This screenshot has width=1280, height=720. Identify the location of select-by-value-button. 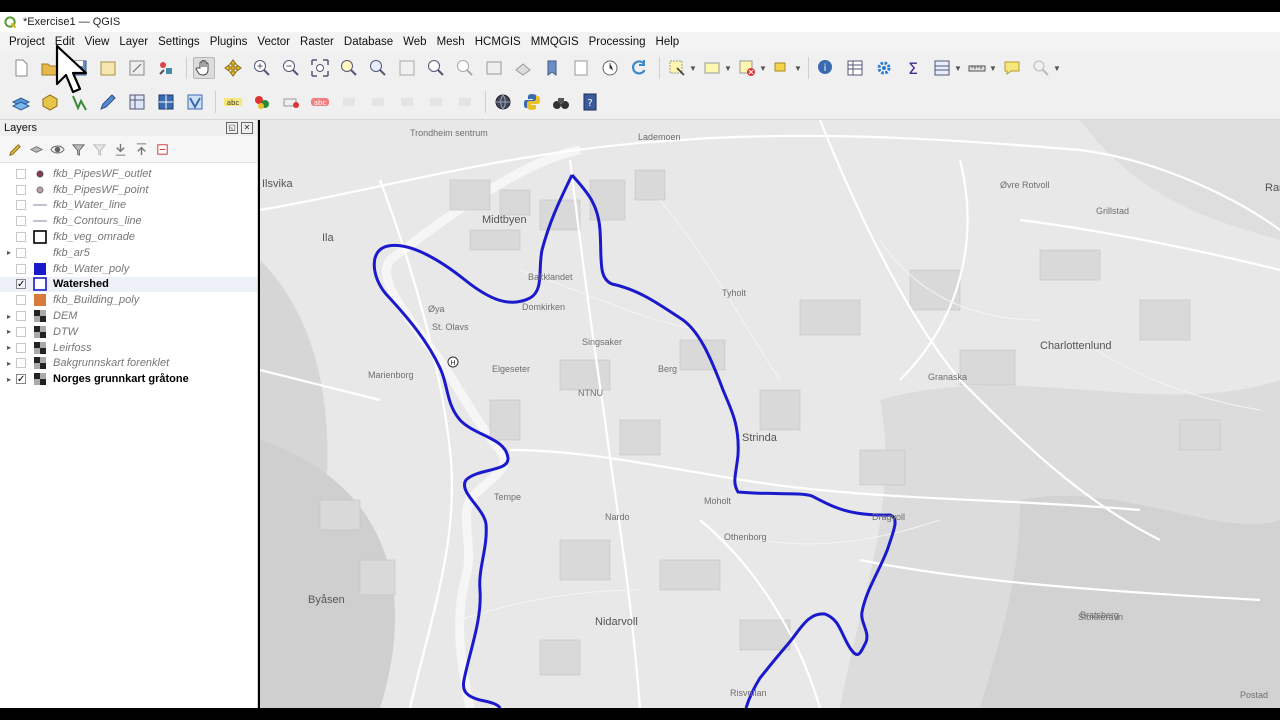
(712, 68).